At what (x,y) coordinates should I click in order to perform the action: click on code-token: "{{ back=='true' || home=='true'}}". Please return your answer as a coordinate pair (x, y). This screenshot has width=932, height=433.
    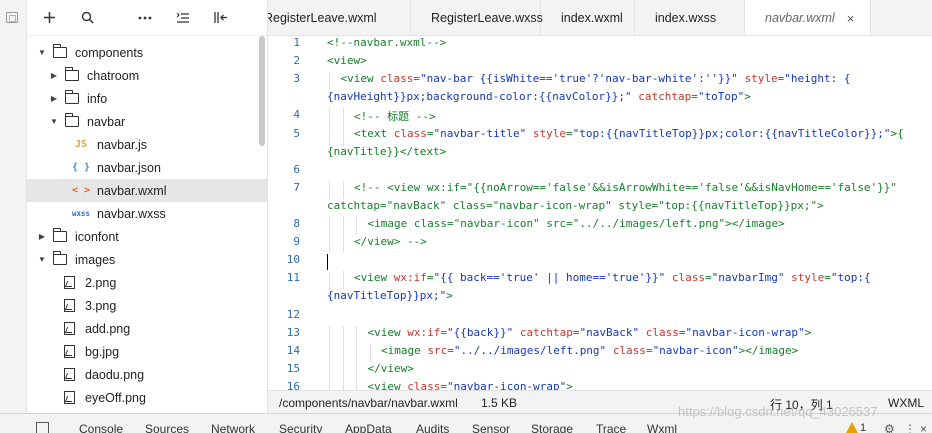
    Looking at the image, I should click on (549, 278).